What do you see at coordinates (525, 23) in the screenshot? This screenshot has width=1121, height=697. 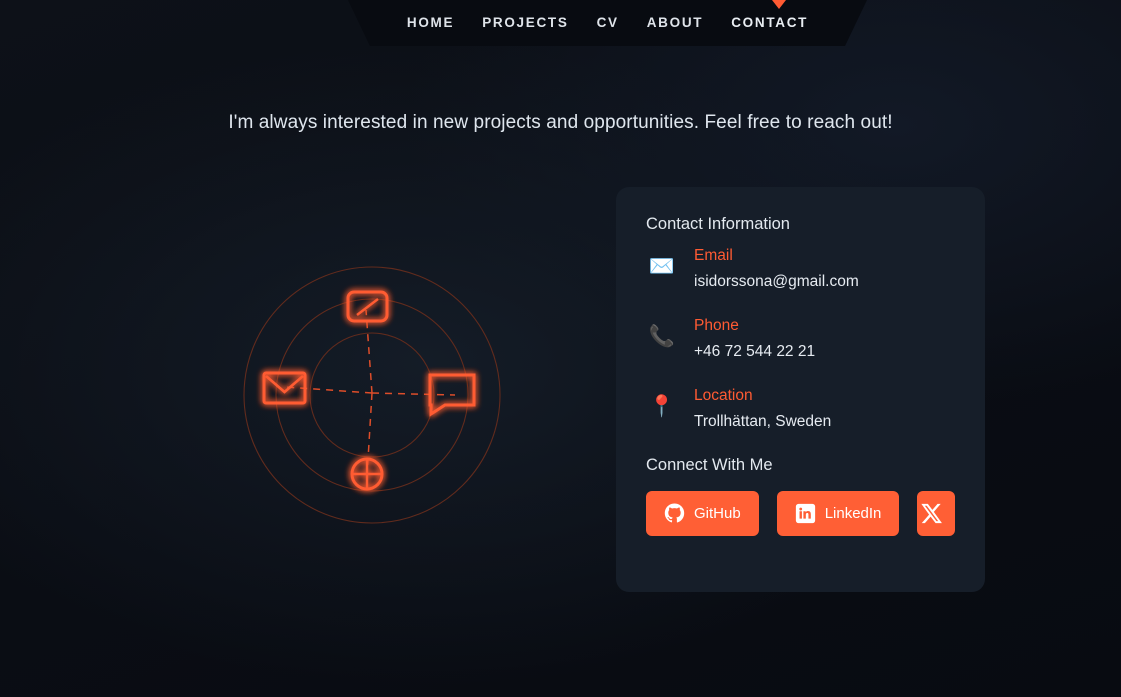 I see `nav-item-projects: PROJECTS` at bounding box center [525, 23].